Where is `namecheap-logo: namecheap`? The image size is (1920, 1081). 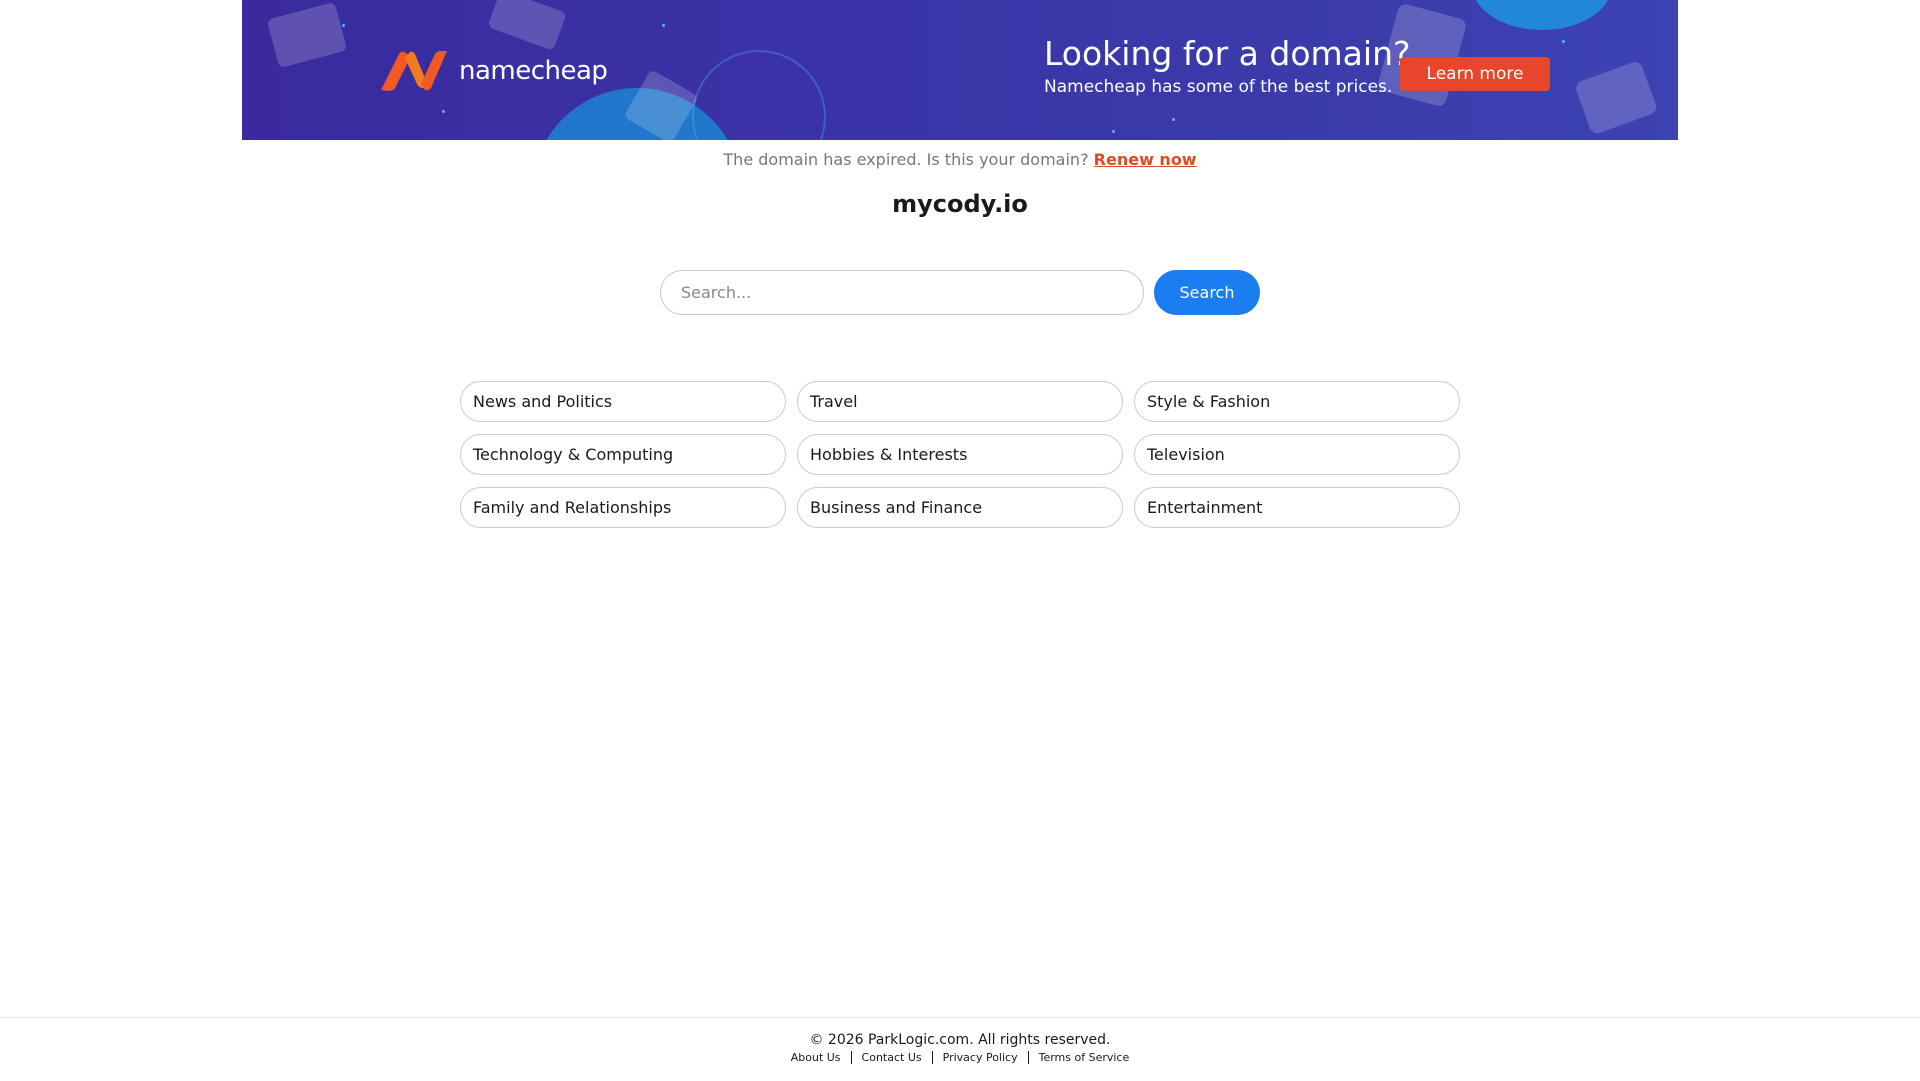
namecheap-logo: namecheap is located at coordinates (492, 71).